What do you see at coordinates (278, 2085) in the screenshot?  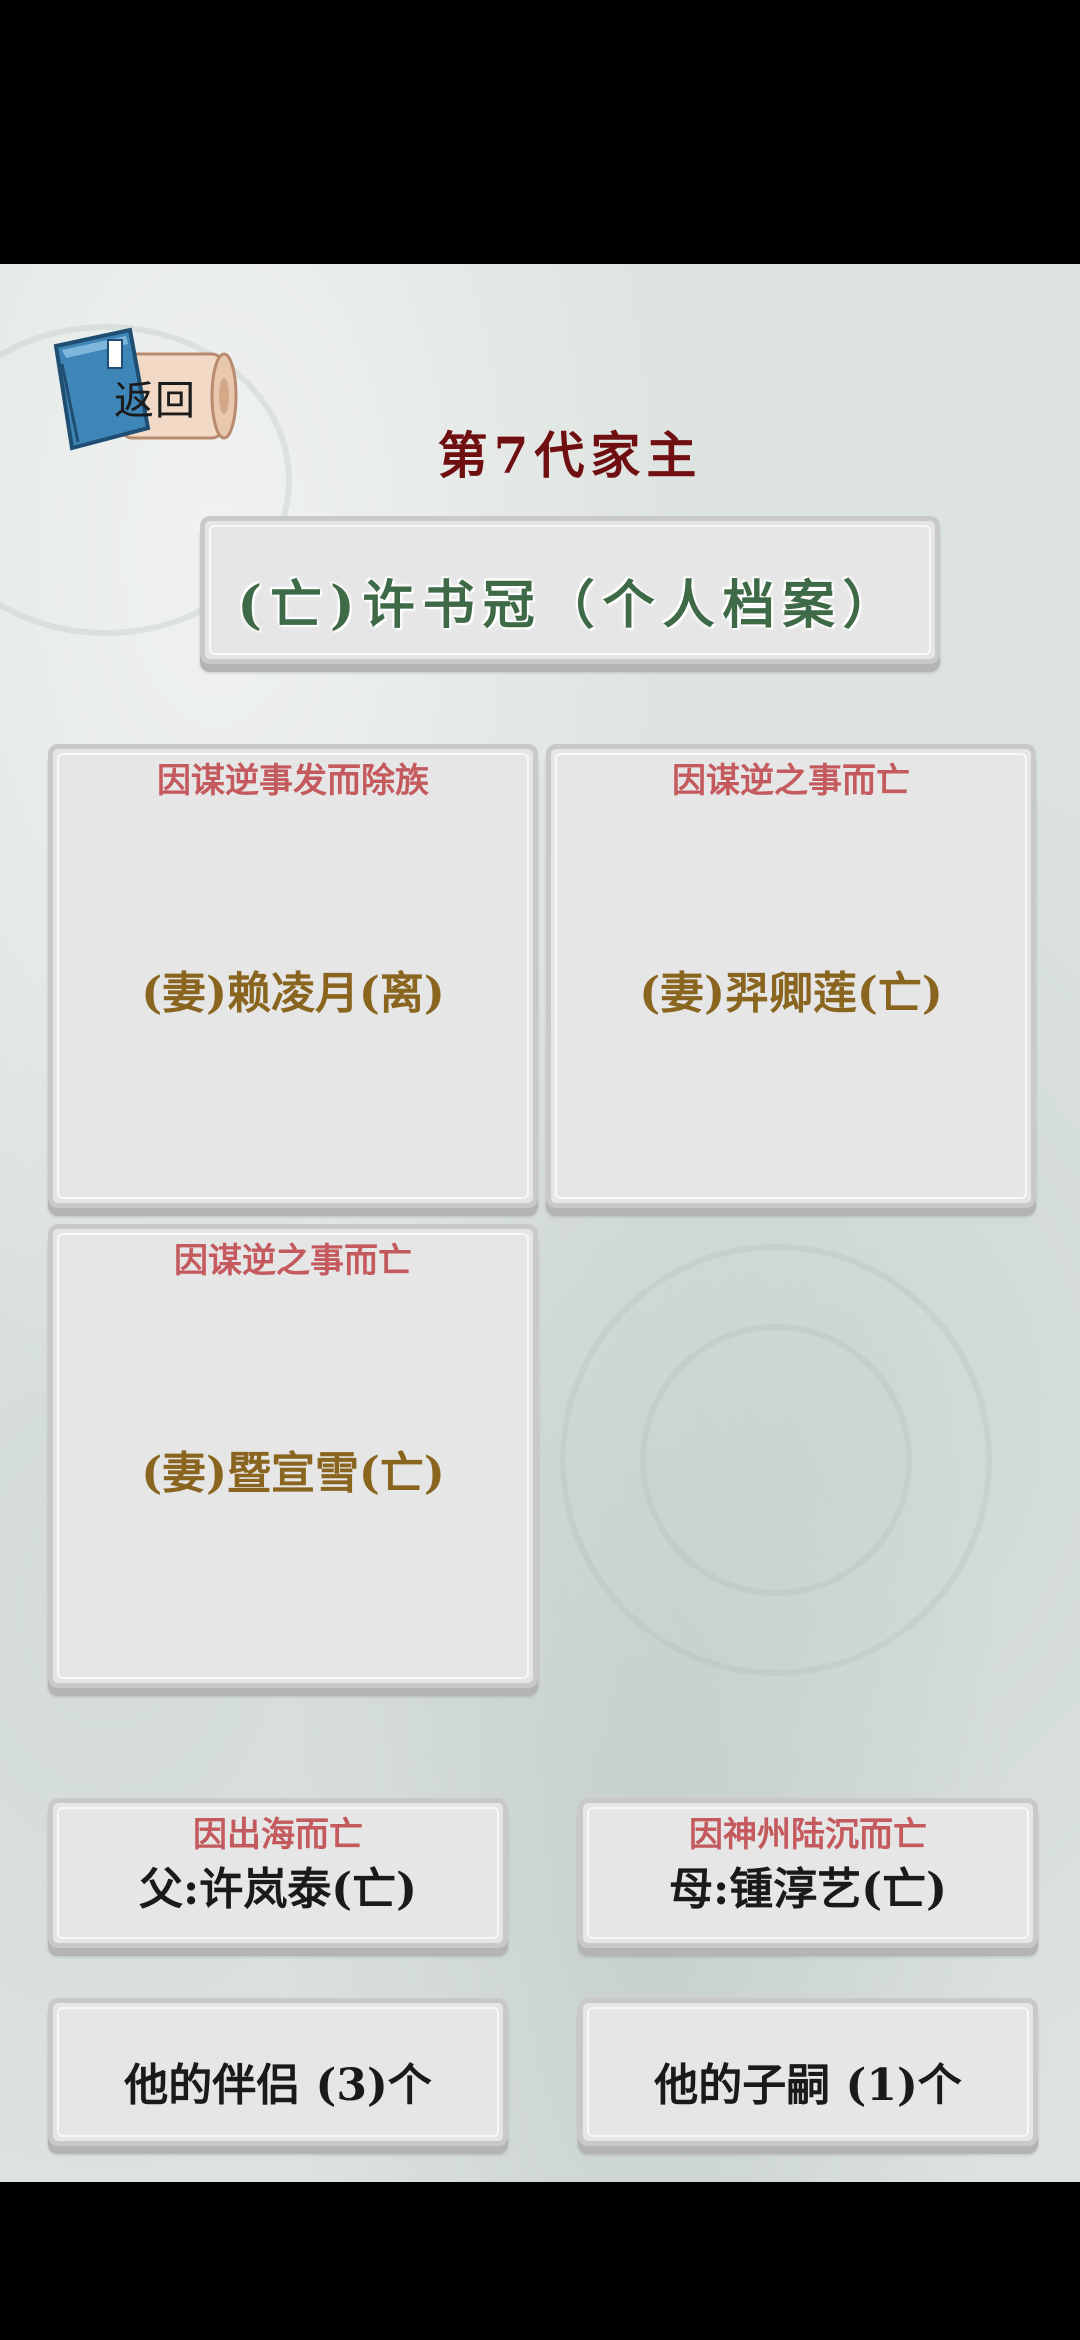 I see `partners-label: 他的伴侣 (3)个` at bounding box center [278, 2085].